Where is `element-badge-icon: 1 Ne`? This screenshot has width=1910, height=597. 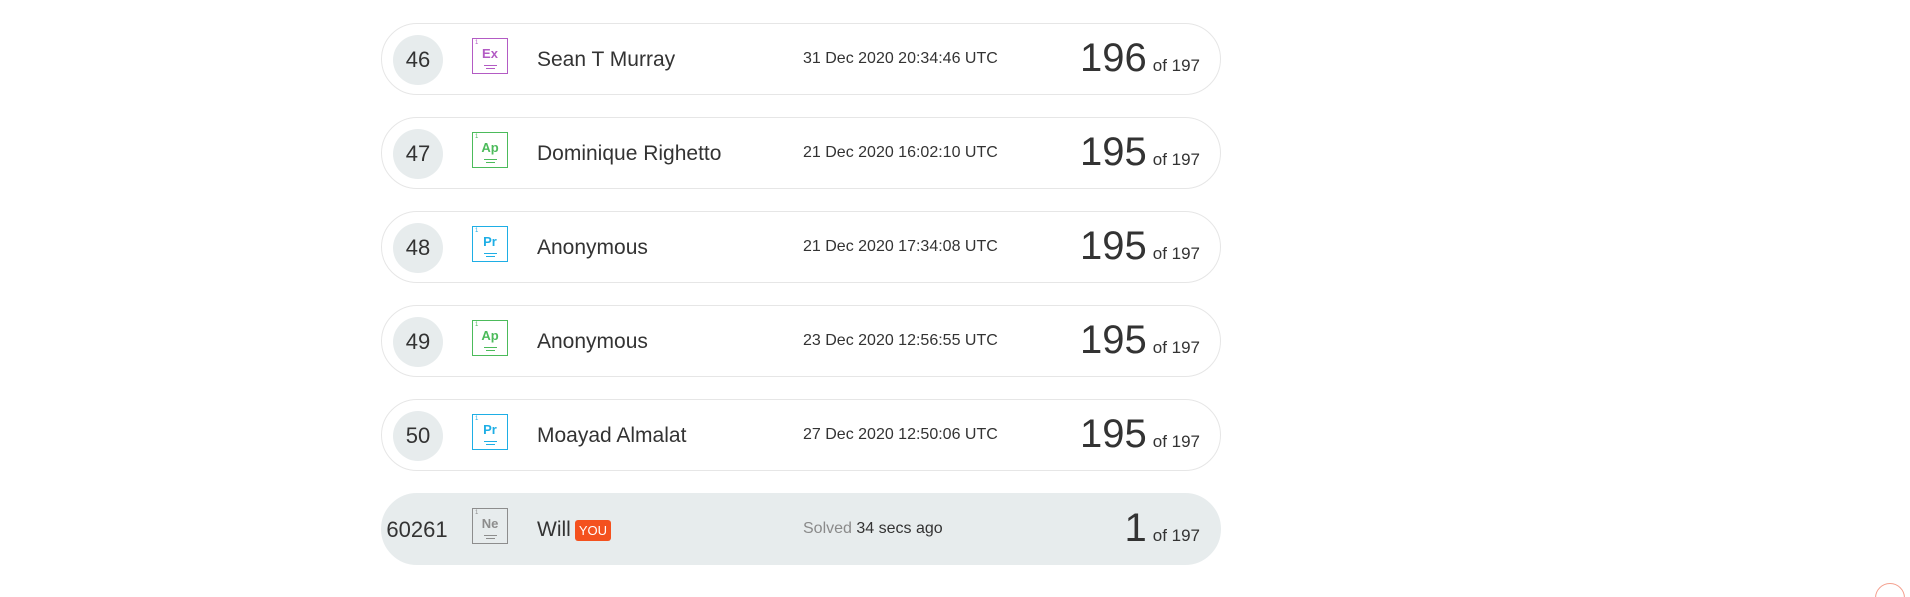
element-badge-icon: 1 Ne is located at coordinates (490, 526).